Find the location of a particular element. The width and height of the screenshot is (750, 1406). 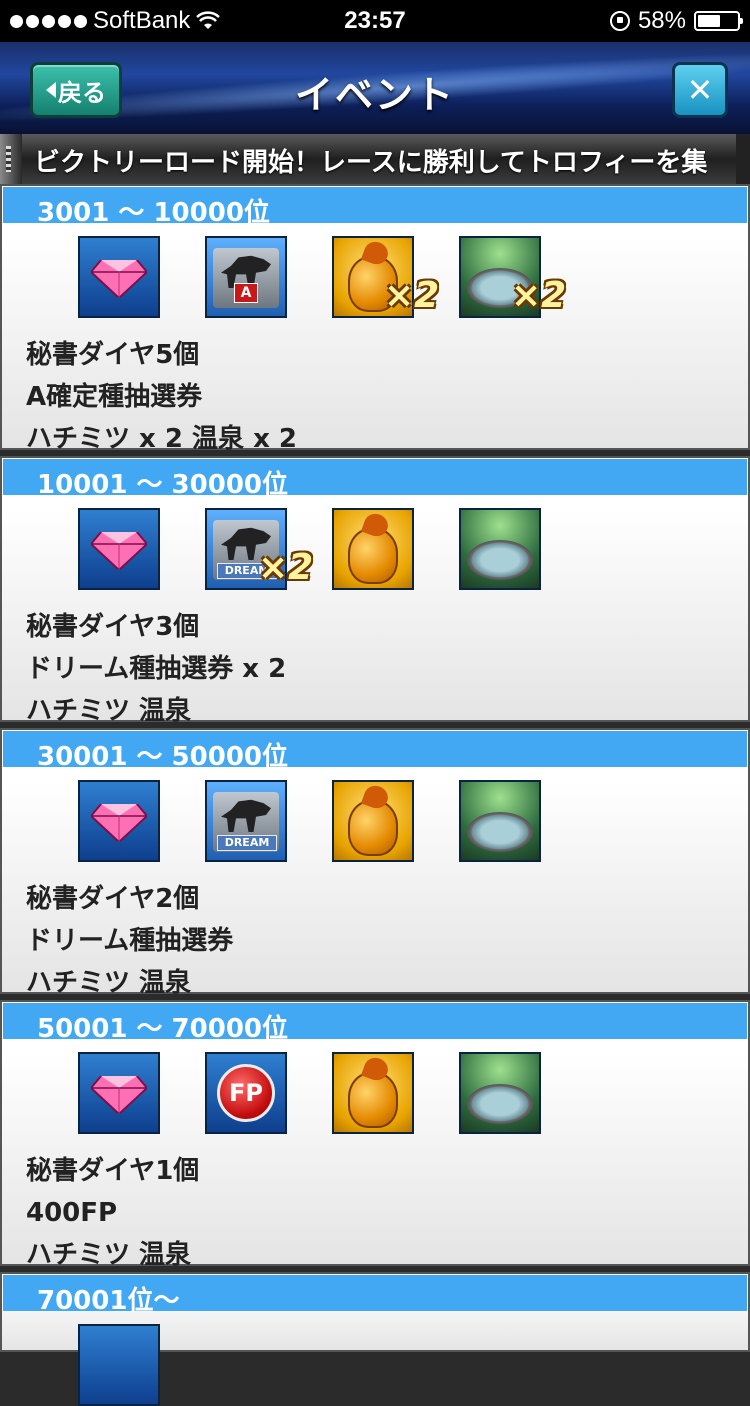

rank-range: 3001 〜 10000位 is located at coordinates (153, 213).